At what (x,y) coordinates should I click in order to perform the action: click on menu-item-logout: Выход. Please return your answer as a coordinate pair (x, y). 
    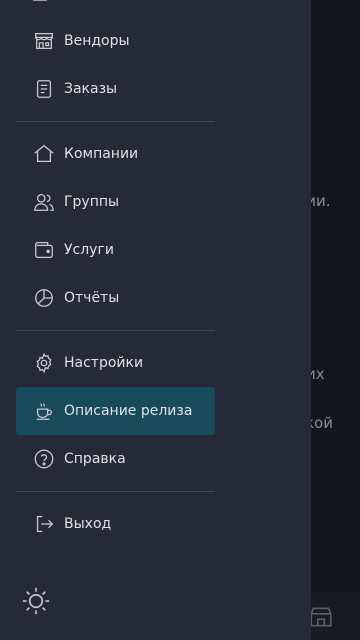
    Looking at the image, I should click on (115, 524).